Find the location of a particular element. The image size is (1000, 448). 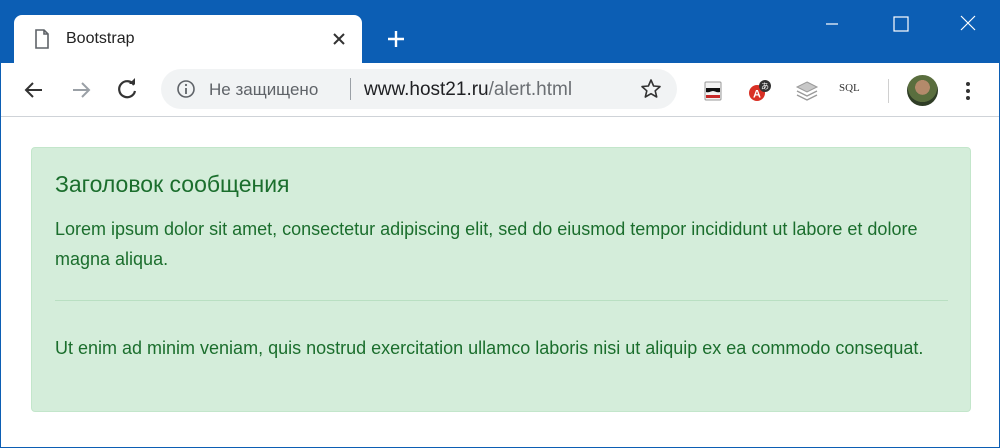

profile-avatar is located at coordinates (922, 90).